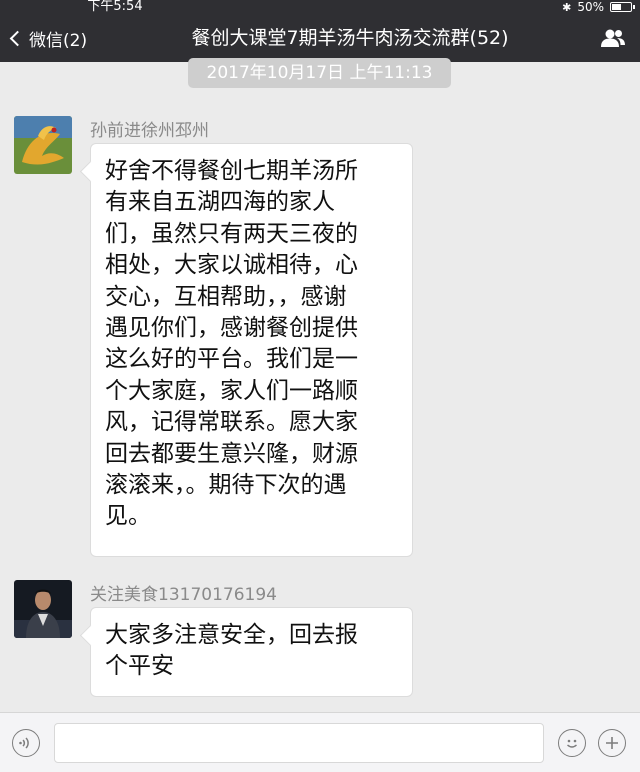 The height and width of the screenshot is (772, 640). I want to click on status-time: 下午5:54, so click(115, 7).